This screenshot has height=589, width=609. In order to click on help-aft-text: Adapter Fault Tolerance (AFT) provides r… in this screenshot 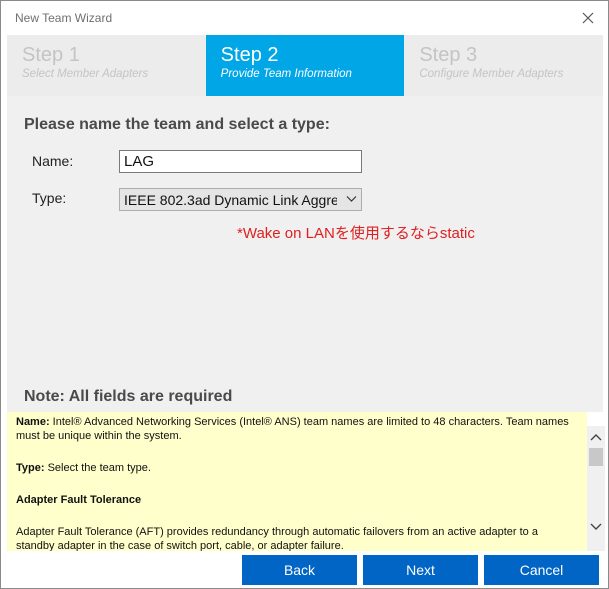, I will do `click(277, 538)`.